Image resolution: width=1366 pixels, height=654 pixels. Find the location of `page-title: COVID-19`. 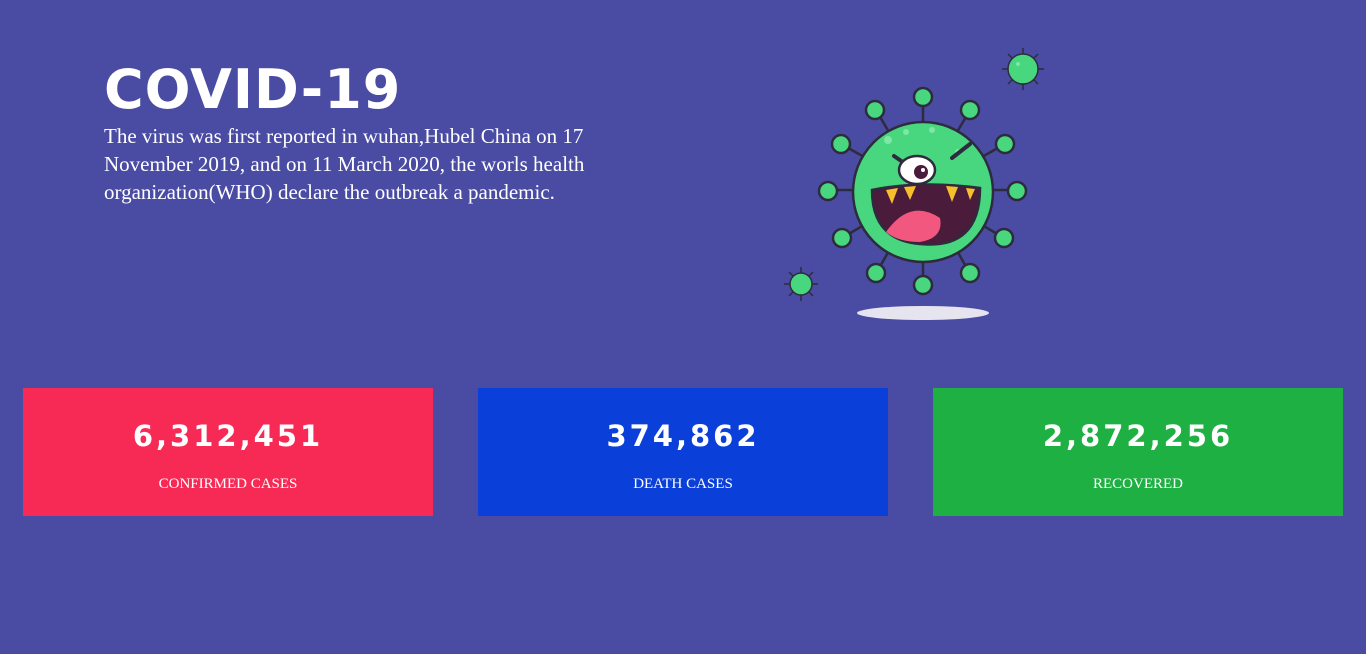

page-title: COVID-19 is located at coordinates (253, 89).